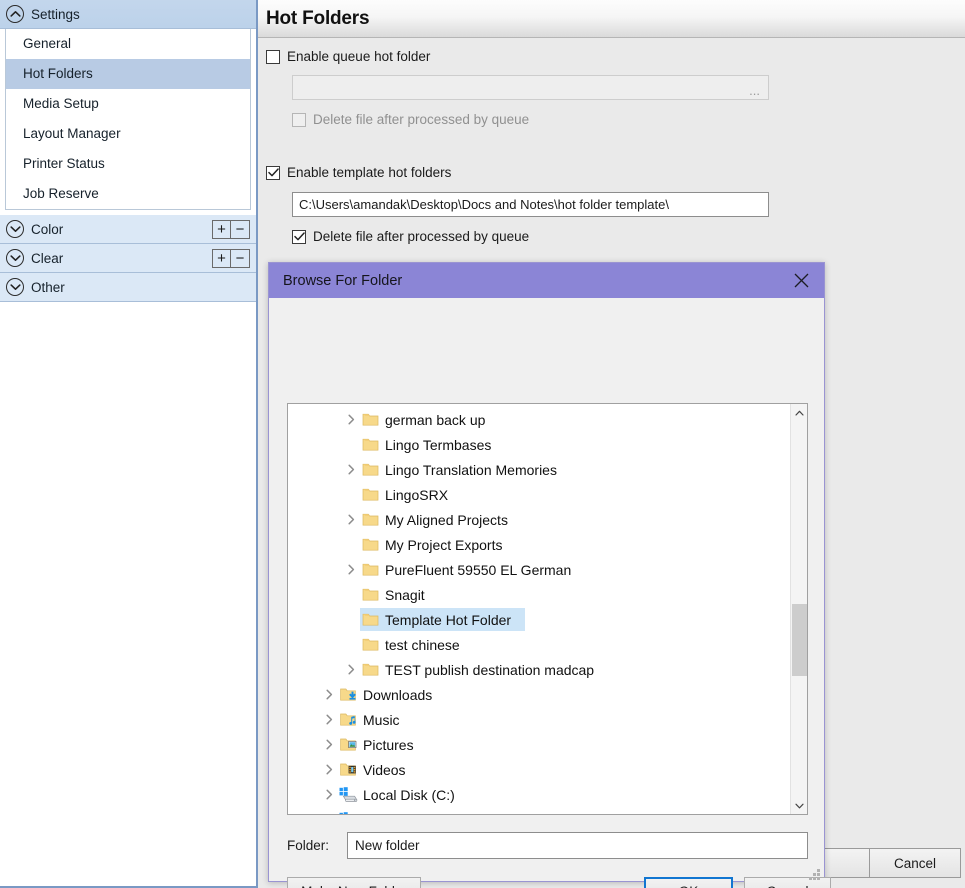 The height and width of the screenshot is (888, 965). What do you see at coordinates (539, 494) in the screenshot?
I see `tree-item: LingoSRX` at bounding box center [539, 494].